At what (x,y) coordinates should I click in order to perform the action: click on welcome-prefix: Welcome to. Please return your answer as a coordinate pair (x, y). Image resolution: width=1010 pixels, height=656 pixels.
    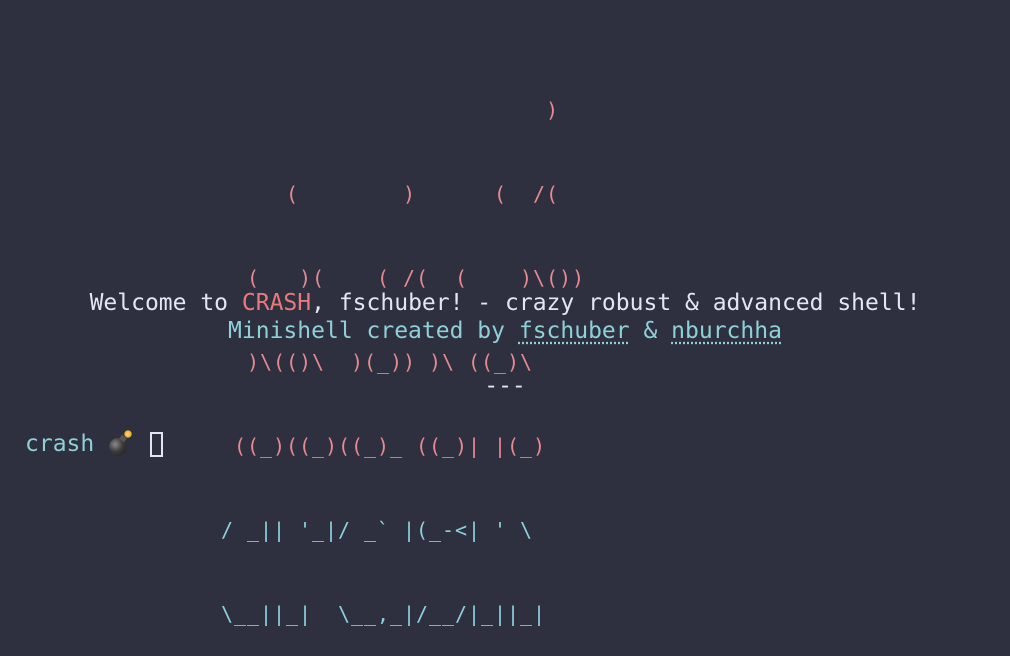
    Looking at the image, I should click on (165, 303).